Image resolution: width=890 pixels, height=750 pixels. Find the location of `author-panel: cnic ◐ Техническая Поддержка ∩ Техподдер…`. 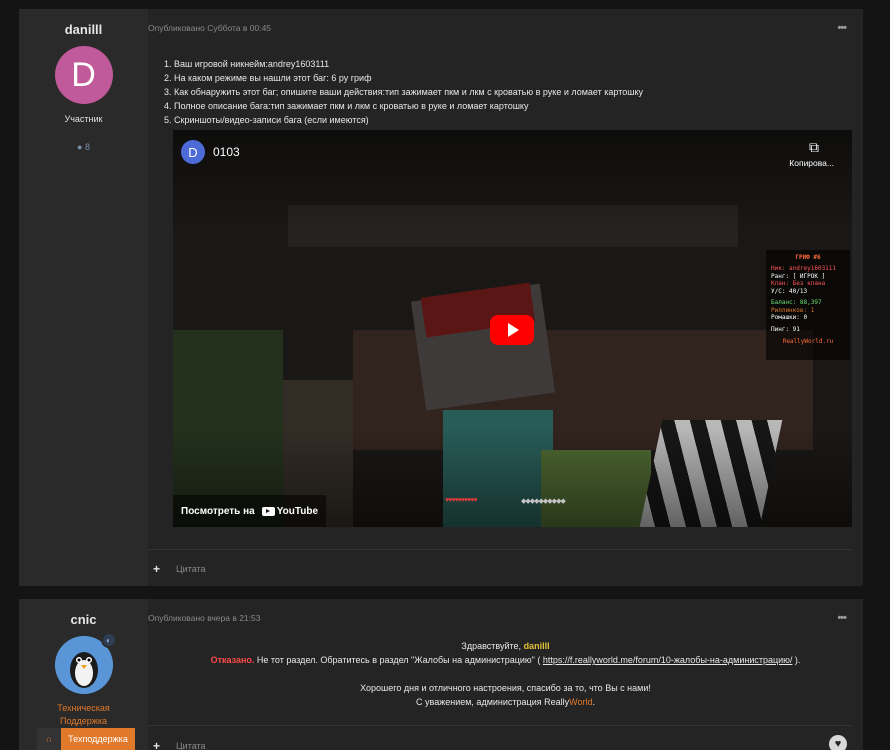

author-panel: cnic ◐ Техническая Поддержка ∩ Техподдер… is located at coordinates (83, 674).